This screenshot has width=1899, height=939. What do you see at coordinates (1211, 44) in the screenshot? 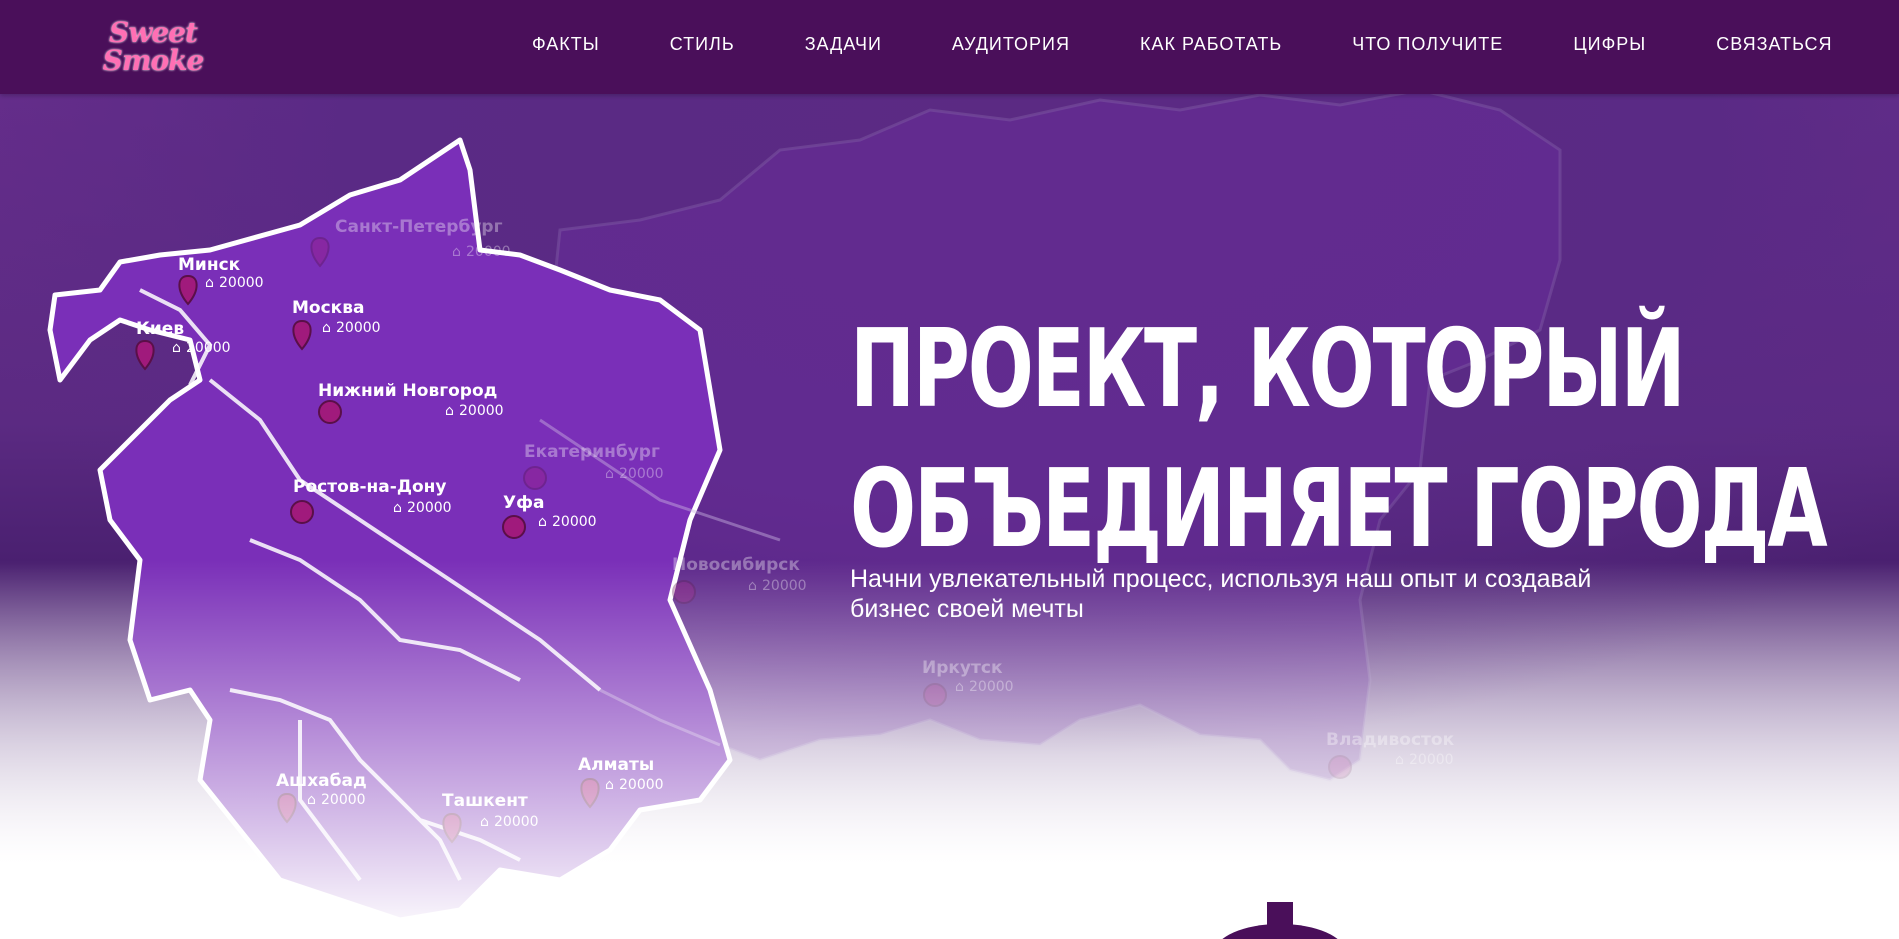
I see `nav-item-how-to-work: КАК РАБОТАТЬ` at bounding box center [1211, 44].